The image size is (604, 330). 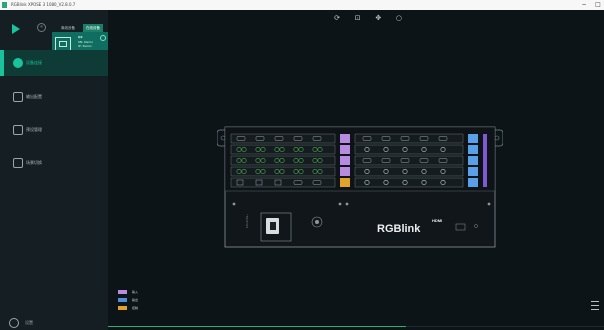 What do you see at coordinates (368, 18) in the screenshot?
I see `canvas-toolbar: ⟳ ⊡ ✥ ○` at bounding box center [368, 18].